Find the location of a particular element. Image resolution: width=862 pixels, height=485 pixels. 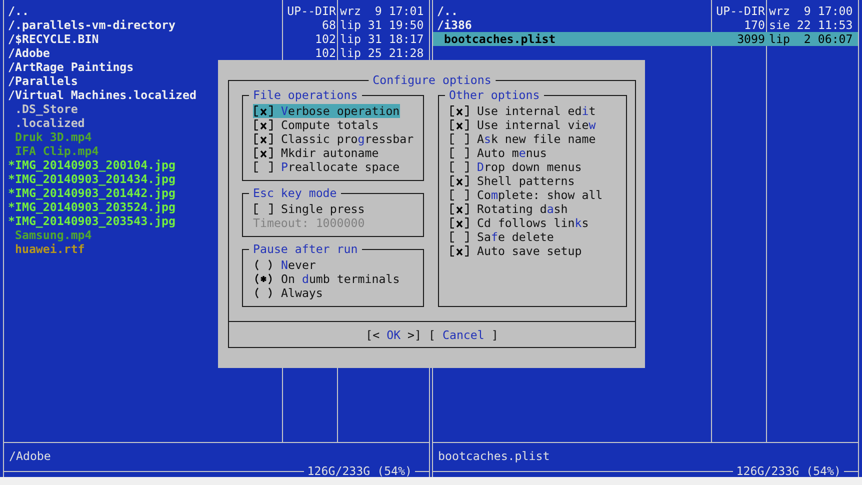

option-label: D rop down menus is located at coordinates (529, 167).